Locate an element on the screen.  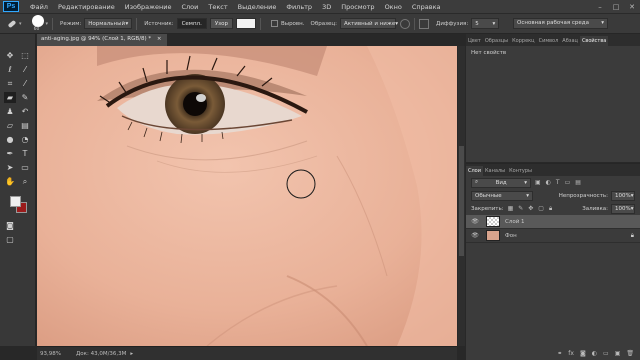
mode-select: Нормальный ▾ is located at coordinates (108, 23).